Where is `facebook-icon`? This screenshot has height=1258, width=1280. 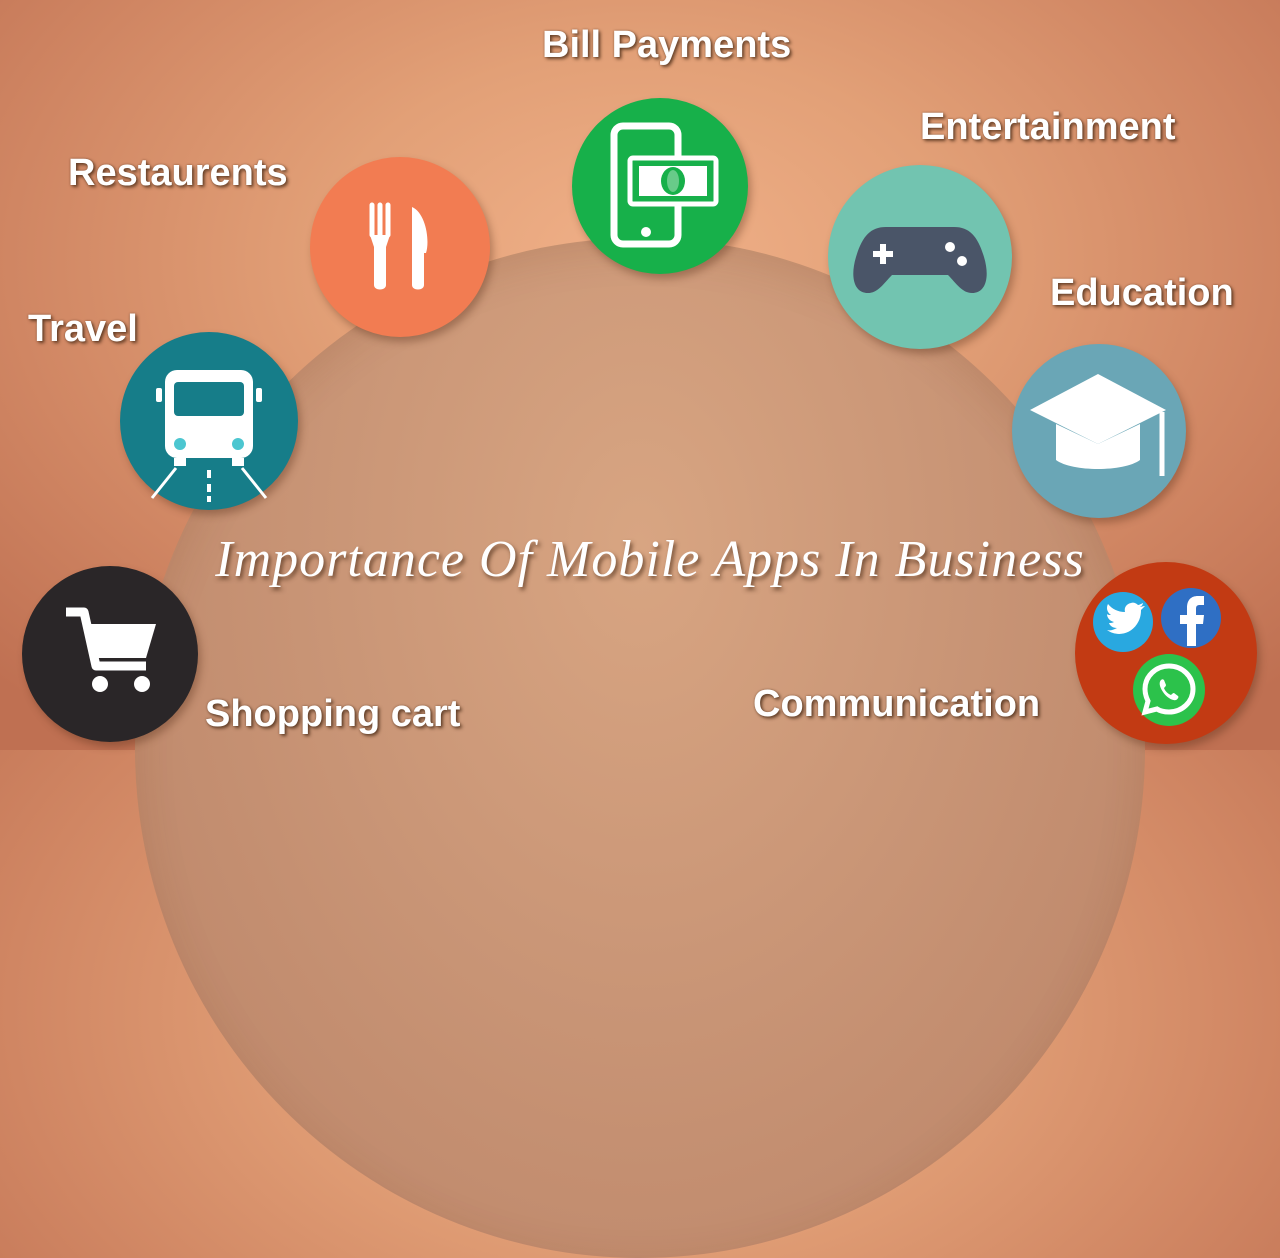
facebook-icon is located at coordinates (1191, 618).